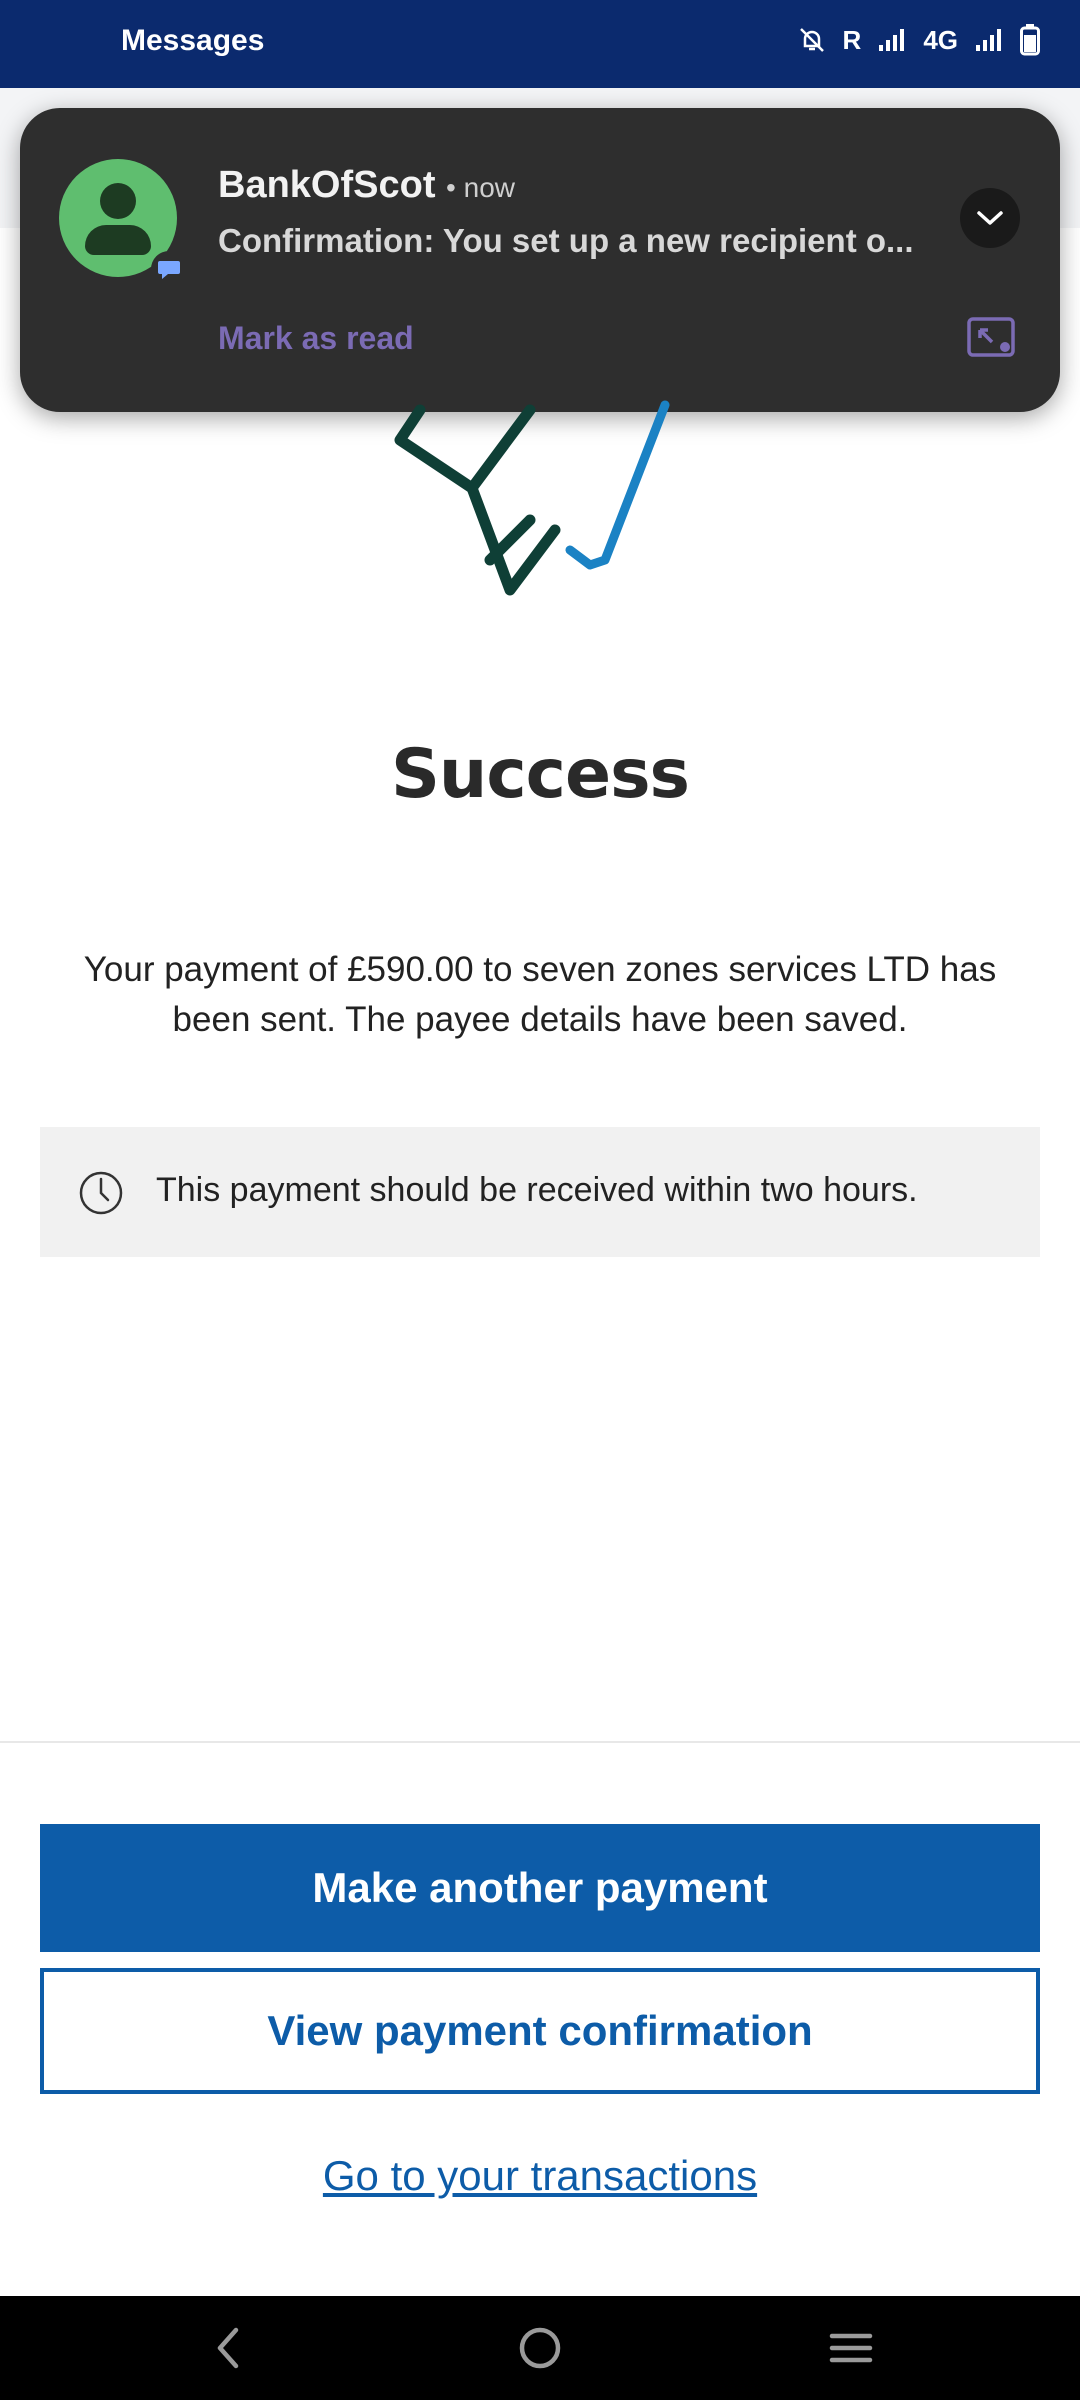 The width and height of the screenshot is (1080, 2400). I want to click on chevron-down-icon, so click(990, 218).